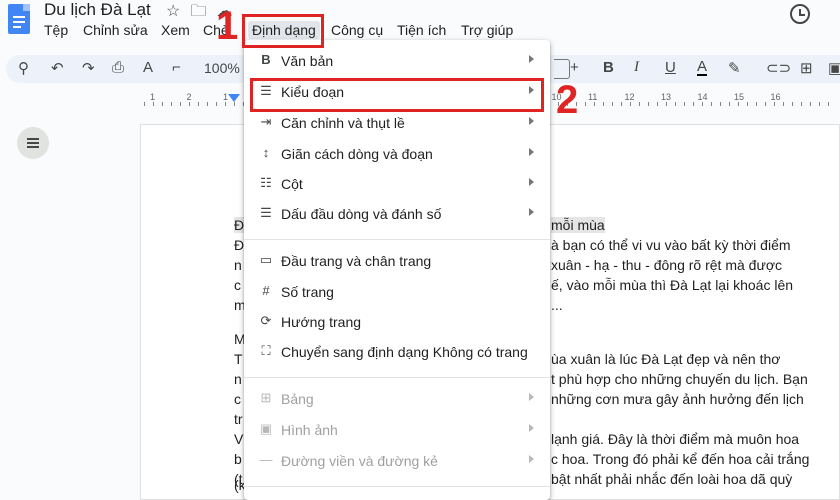 Image resolution: width=840 pixels, height=500 pixels. I want to click on doc-text: T, so click(238, 359).